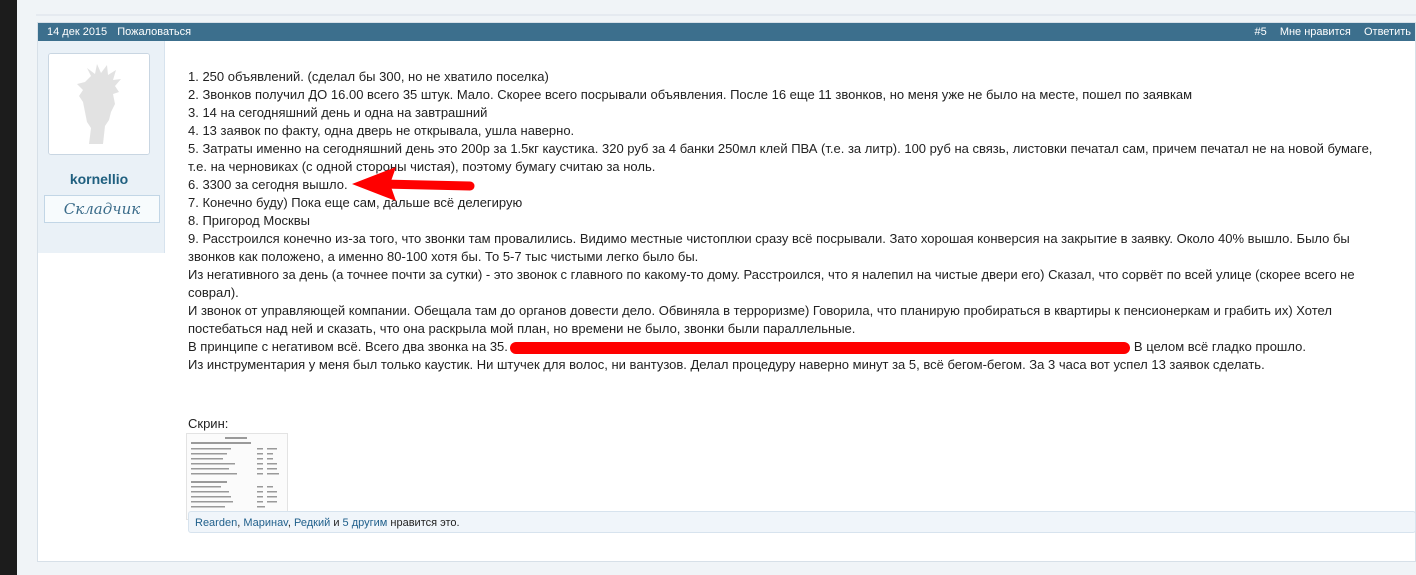  I want to click on avatar, so click(99, 104).